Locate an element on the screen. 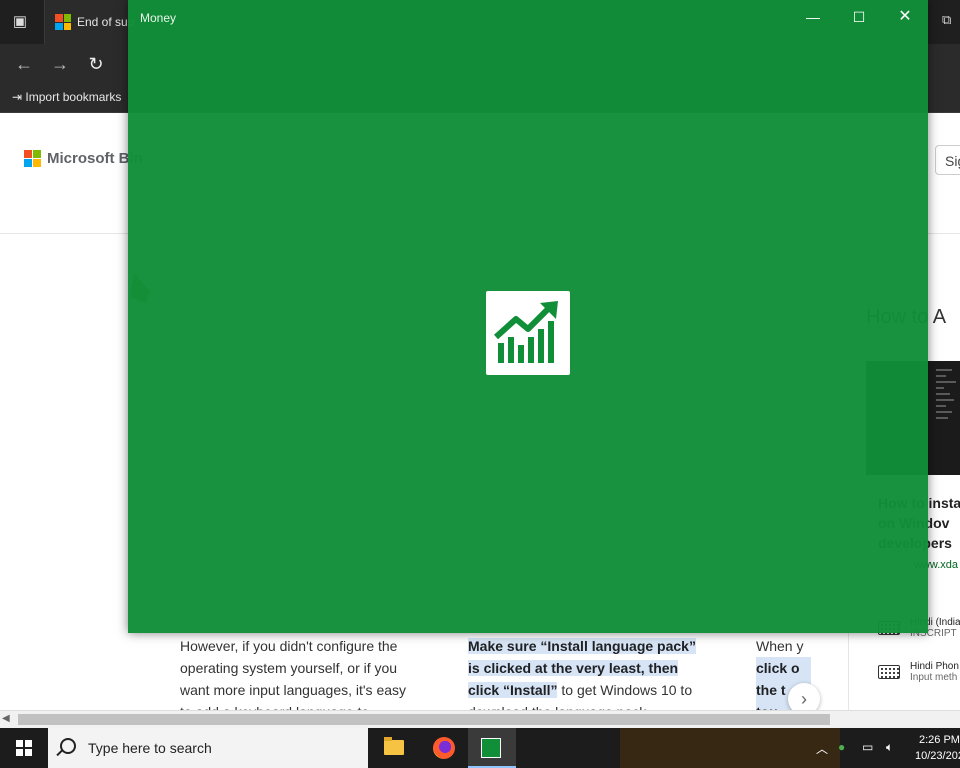 This screenshot has width=960, height=768. folder-icon is located at coordinates (394, 746).